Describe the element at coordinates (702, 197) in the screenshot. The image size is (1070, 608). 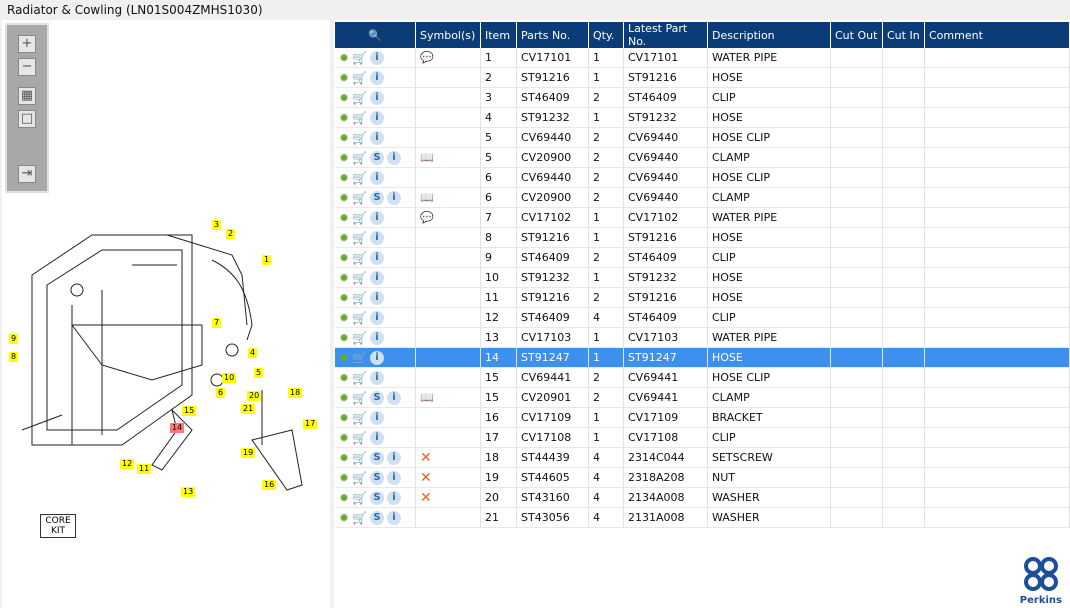
I see `table-row: ✹ 🛒 Si 📖 6 CV20900 2 CV69440 CLAMP` at that location.